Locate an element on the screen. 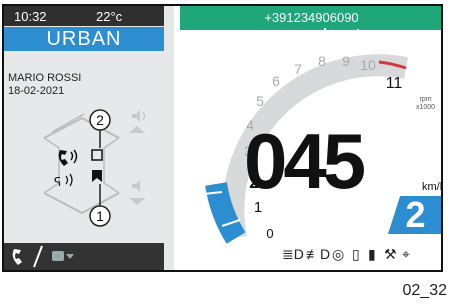 Image resolution: width=457 pixels, height=304 pixels. volume-up-button is located at coordinates (137, 121).